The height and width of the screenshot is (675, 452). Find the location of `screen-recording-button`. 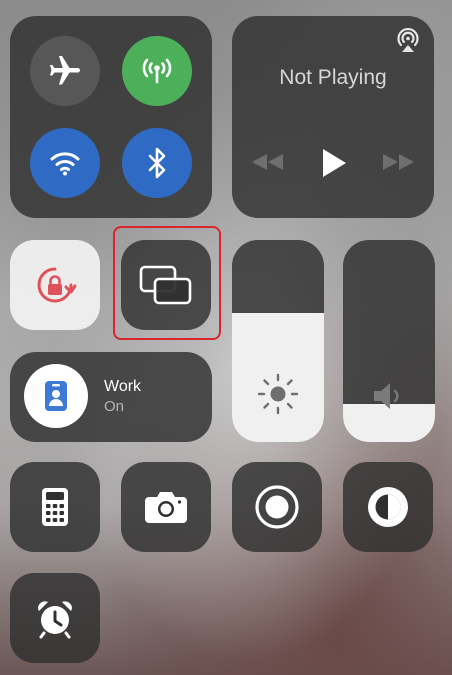

screen-recording-button is located at coordinates (277, 507).